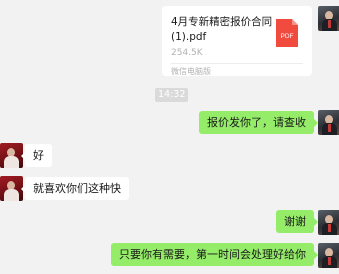 The width and height of the screenshot is (339, 274). What do you see at coordinates (287, 36) in the screenshot?
I see `pdf-file-icon-label: PDF` at bounding box center [287, 36].